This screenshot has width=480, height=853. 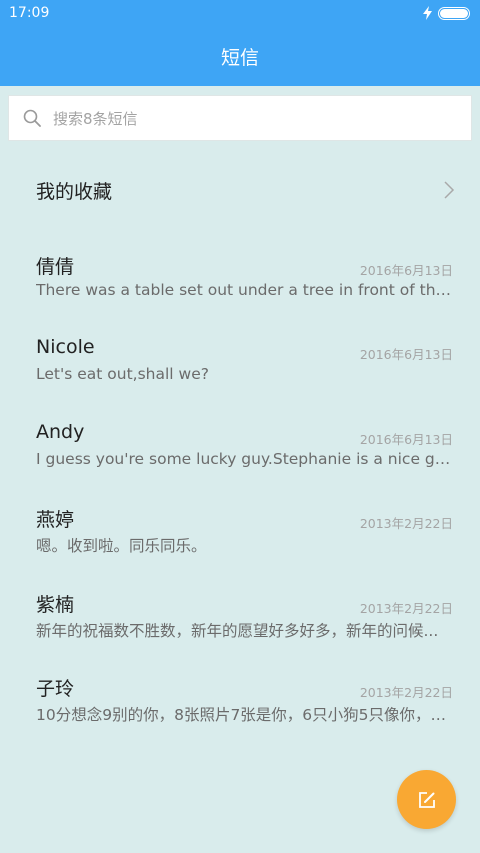 I want to click on conversation-name: 紫楠, so click(x=55, y=604).